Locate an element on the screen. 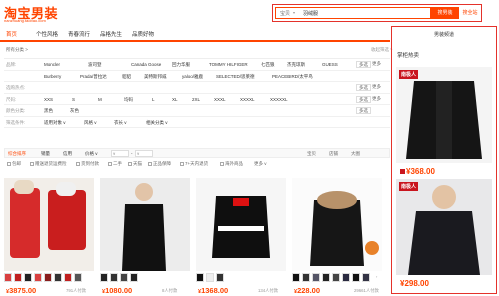 This screenshot has height=296, width=499. option-checkbox: 赠送退货运费险 is located at coordinates (48, 164).